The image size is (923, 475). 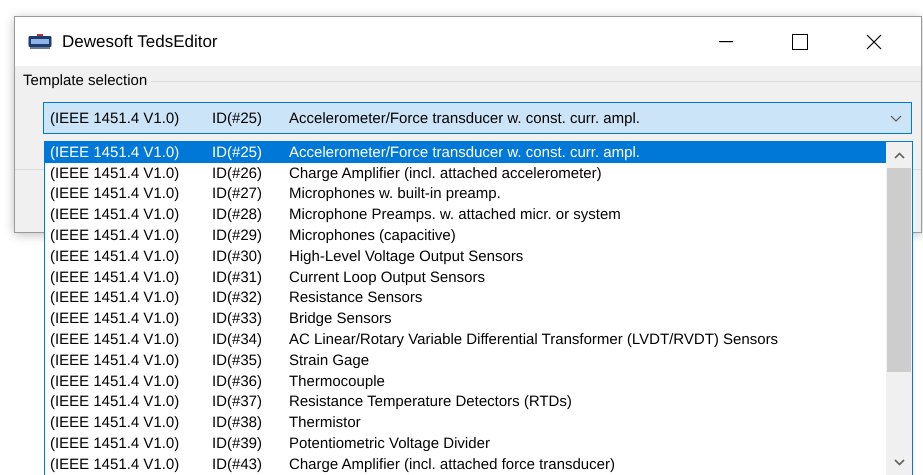 I want to click on template-option: (IEEE 1451.4 V1.0) ID(#39) Potentiometric Voltage Divider, so click(x=465, y=443).